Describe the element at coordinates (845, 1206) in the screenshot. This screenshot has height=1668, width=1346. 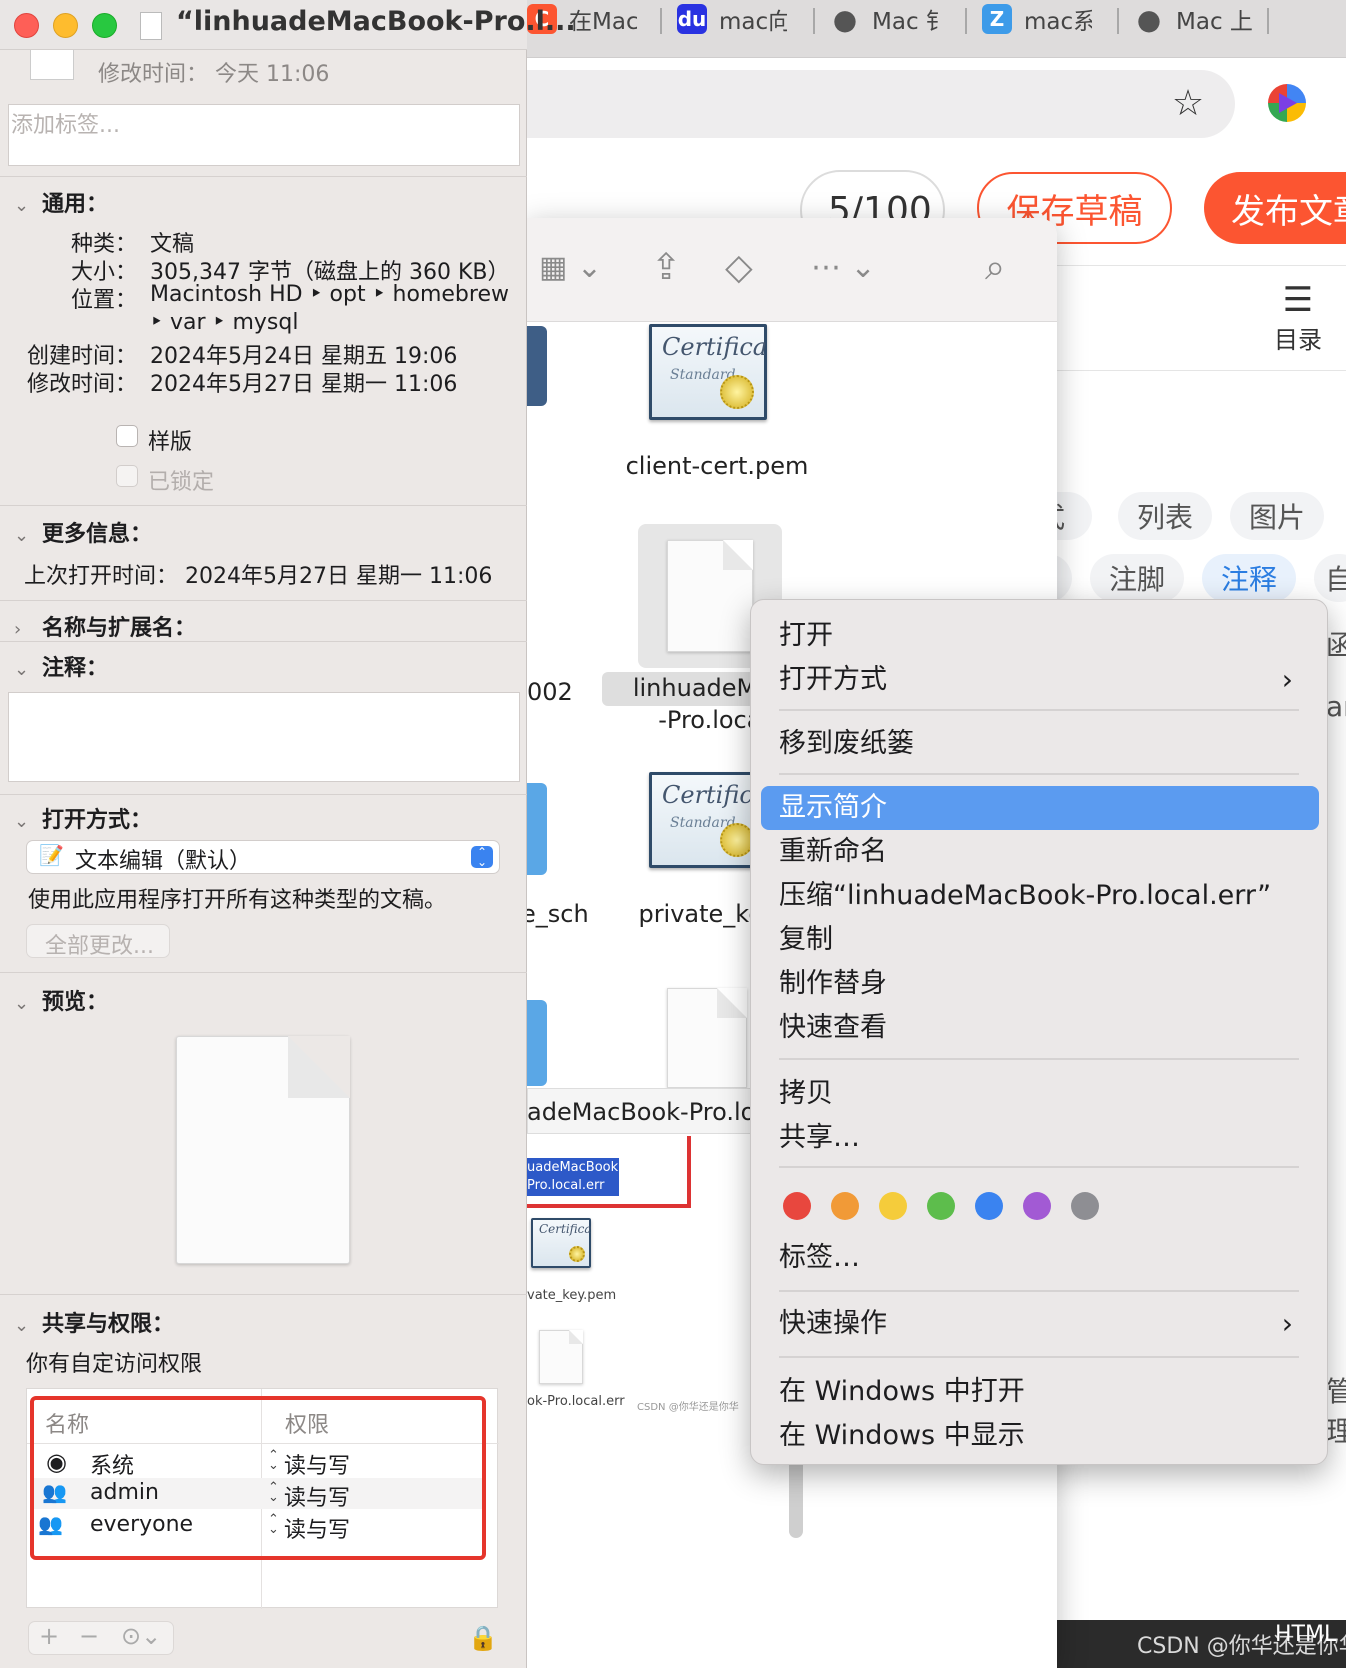
I see `tag-orange-icon` at that location.